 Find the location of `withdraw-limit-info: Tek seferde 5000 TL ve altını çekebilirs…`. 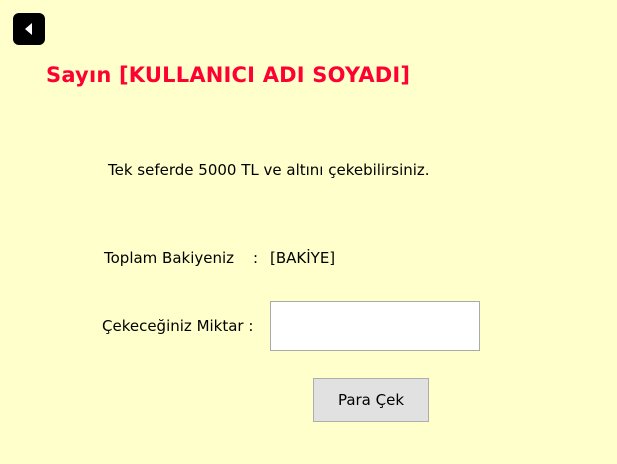

withdraw-limit-info: Tek seferde 5000 TL ve altını çekebilirs… is located at coordinates (269, 170).